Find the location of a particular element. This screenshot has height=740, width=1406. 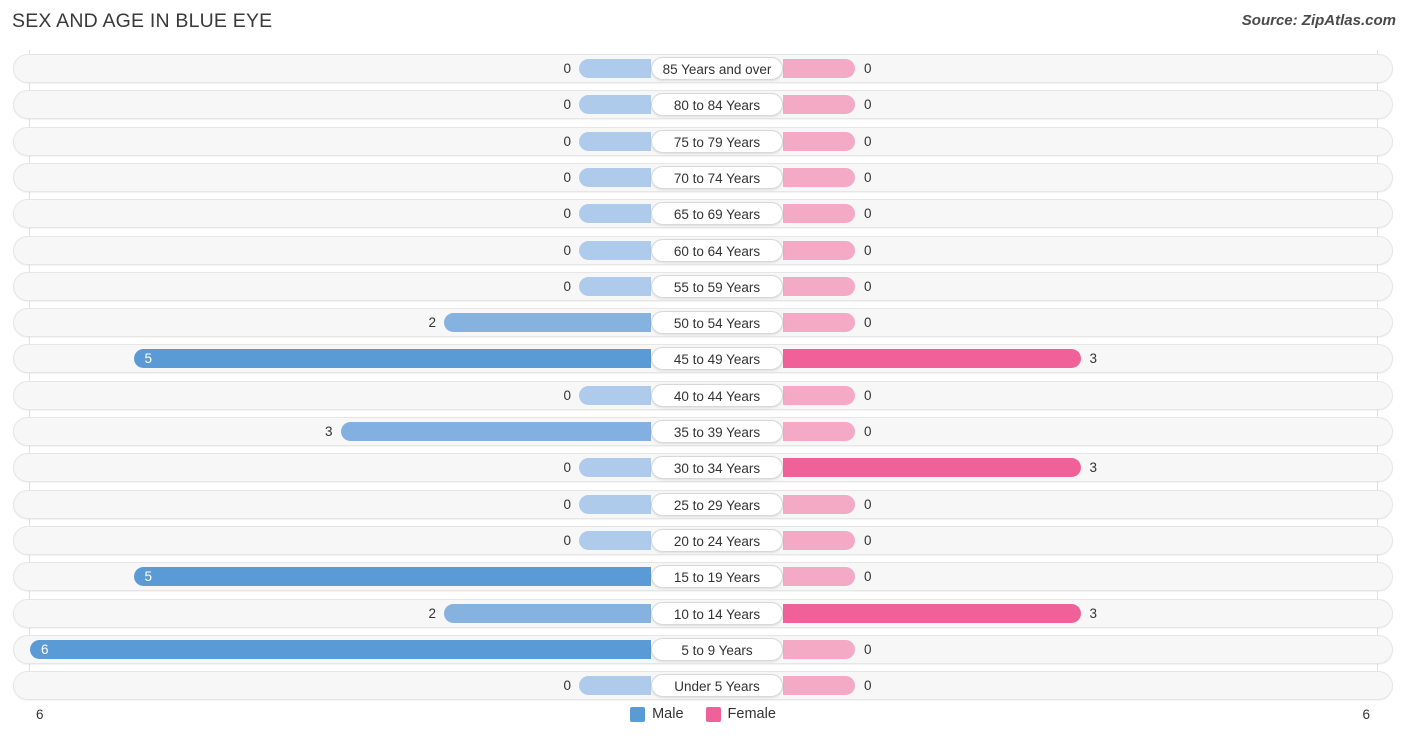

legend-item-male: Male is located at coordinates (657, 714).